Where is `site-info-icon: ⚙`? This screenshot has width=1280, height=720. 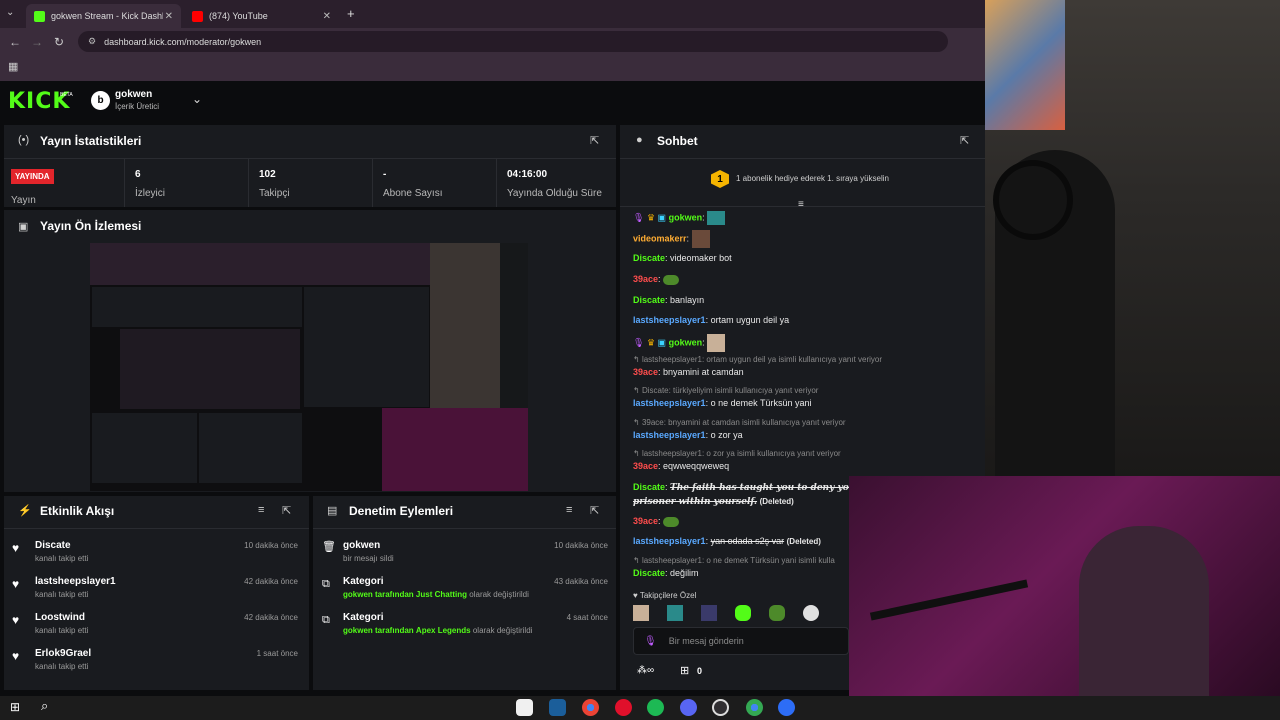
site-info-icon: ⚙ is located at coordinates (92, 41).